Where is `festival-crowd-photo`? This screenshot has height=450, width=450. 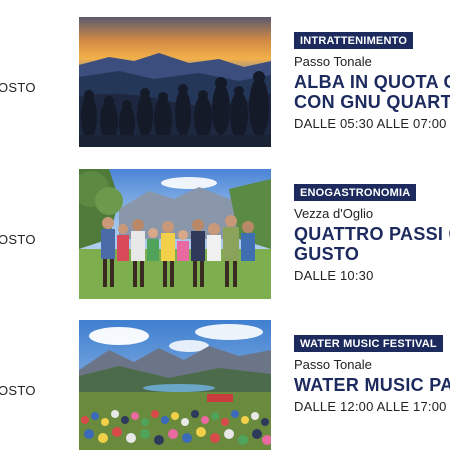 festival-crowd-photo is located at coordinates (175, 385).